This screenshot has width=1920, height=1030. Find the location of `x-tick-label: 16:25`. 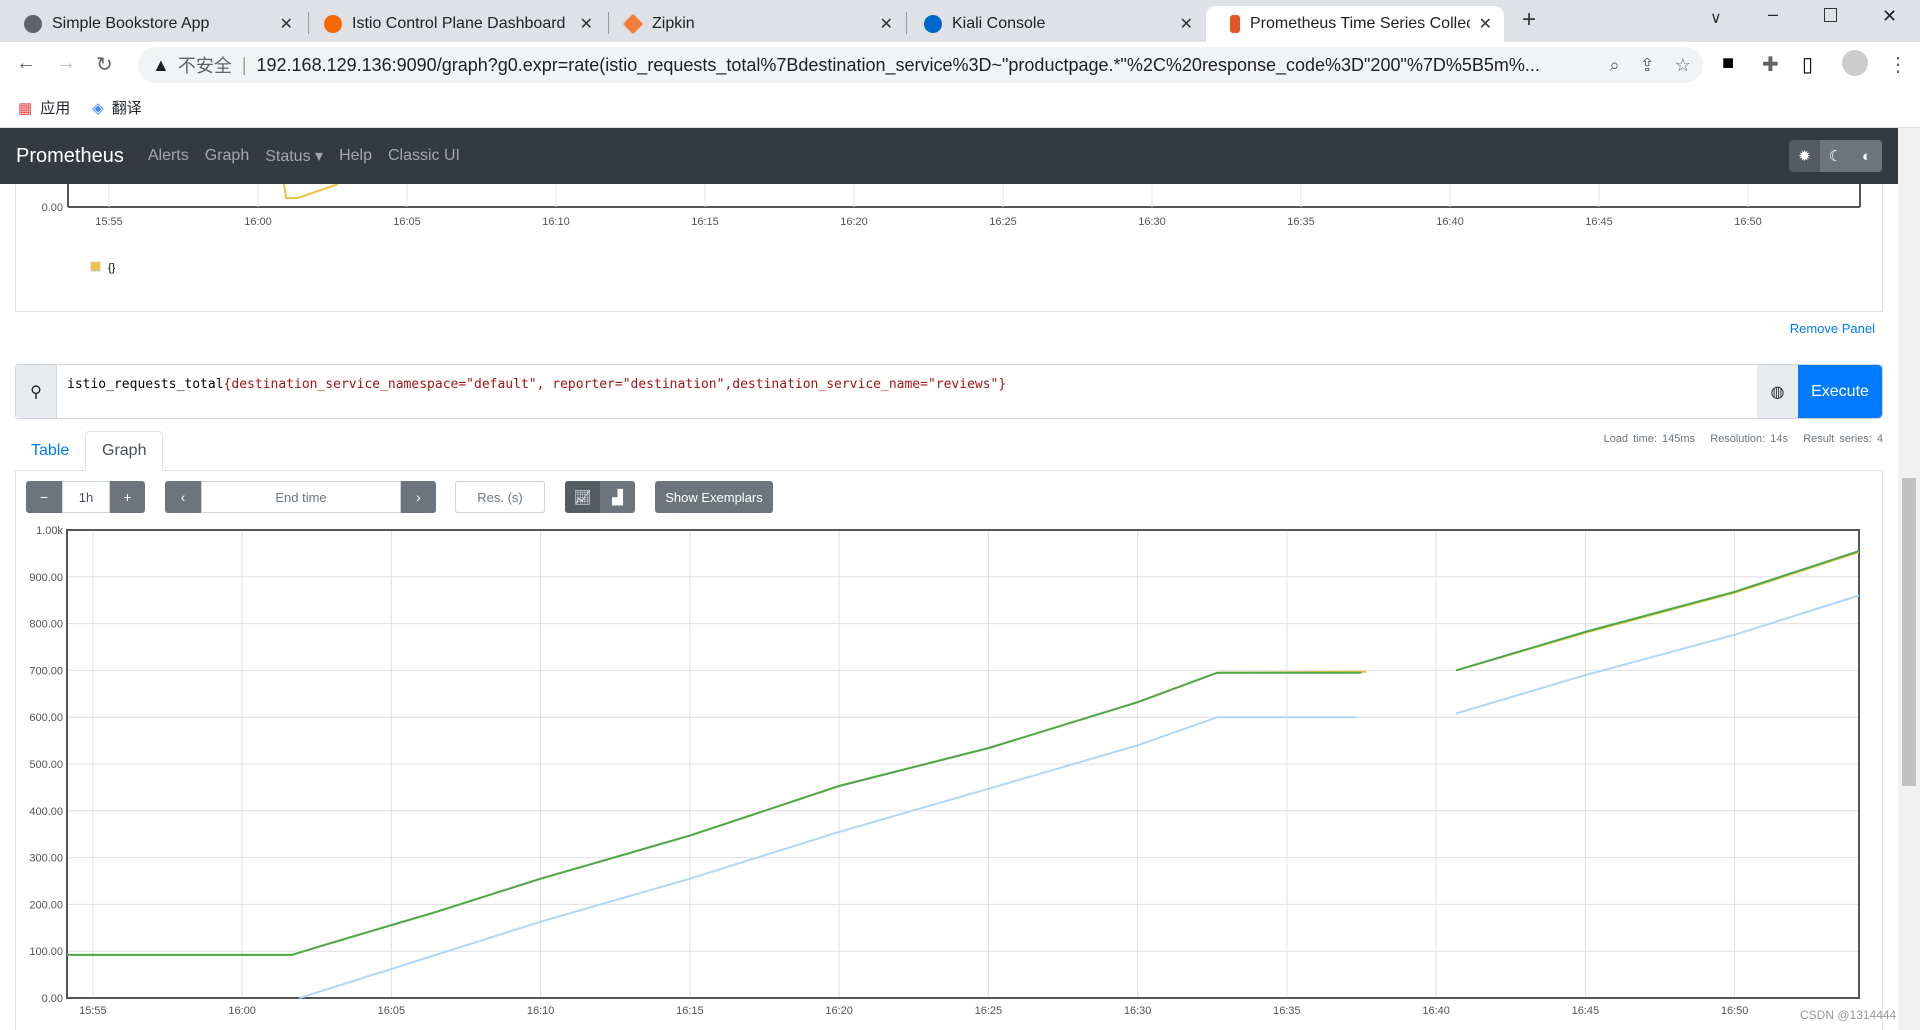

x-tick-label: 16:25 is located at coordinates (989, 1011).